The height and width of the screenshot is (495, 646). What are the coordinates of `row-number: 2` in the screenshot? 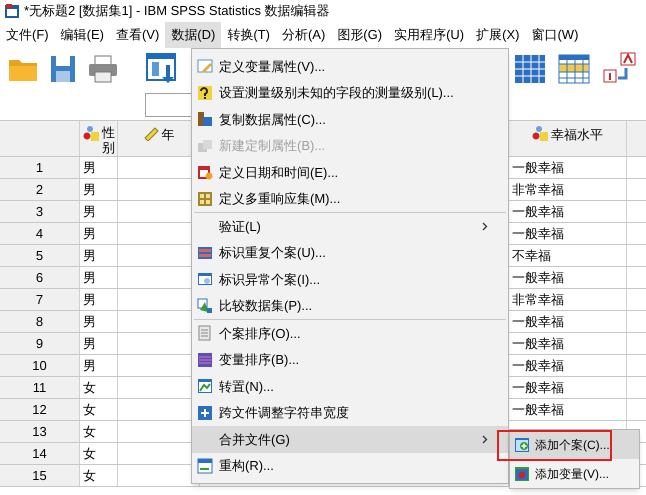 It's located at (40, 189).